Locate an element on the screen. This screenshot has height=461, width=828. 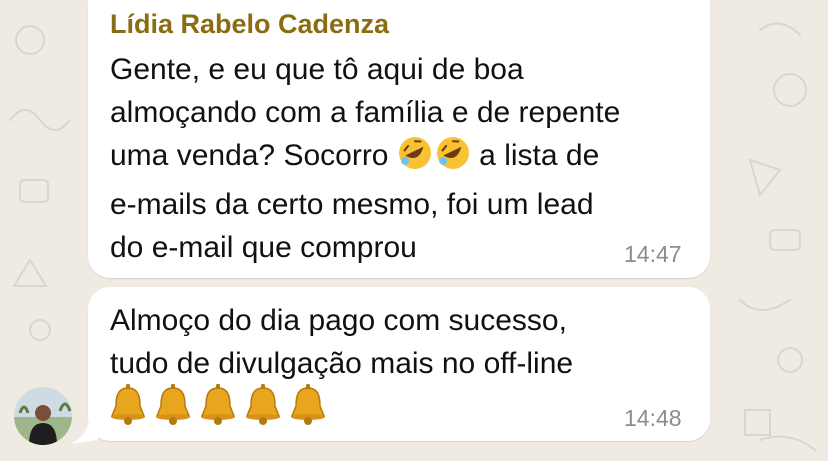
message-timestamp-1: 14:47 is located at coordinates (653, 254).